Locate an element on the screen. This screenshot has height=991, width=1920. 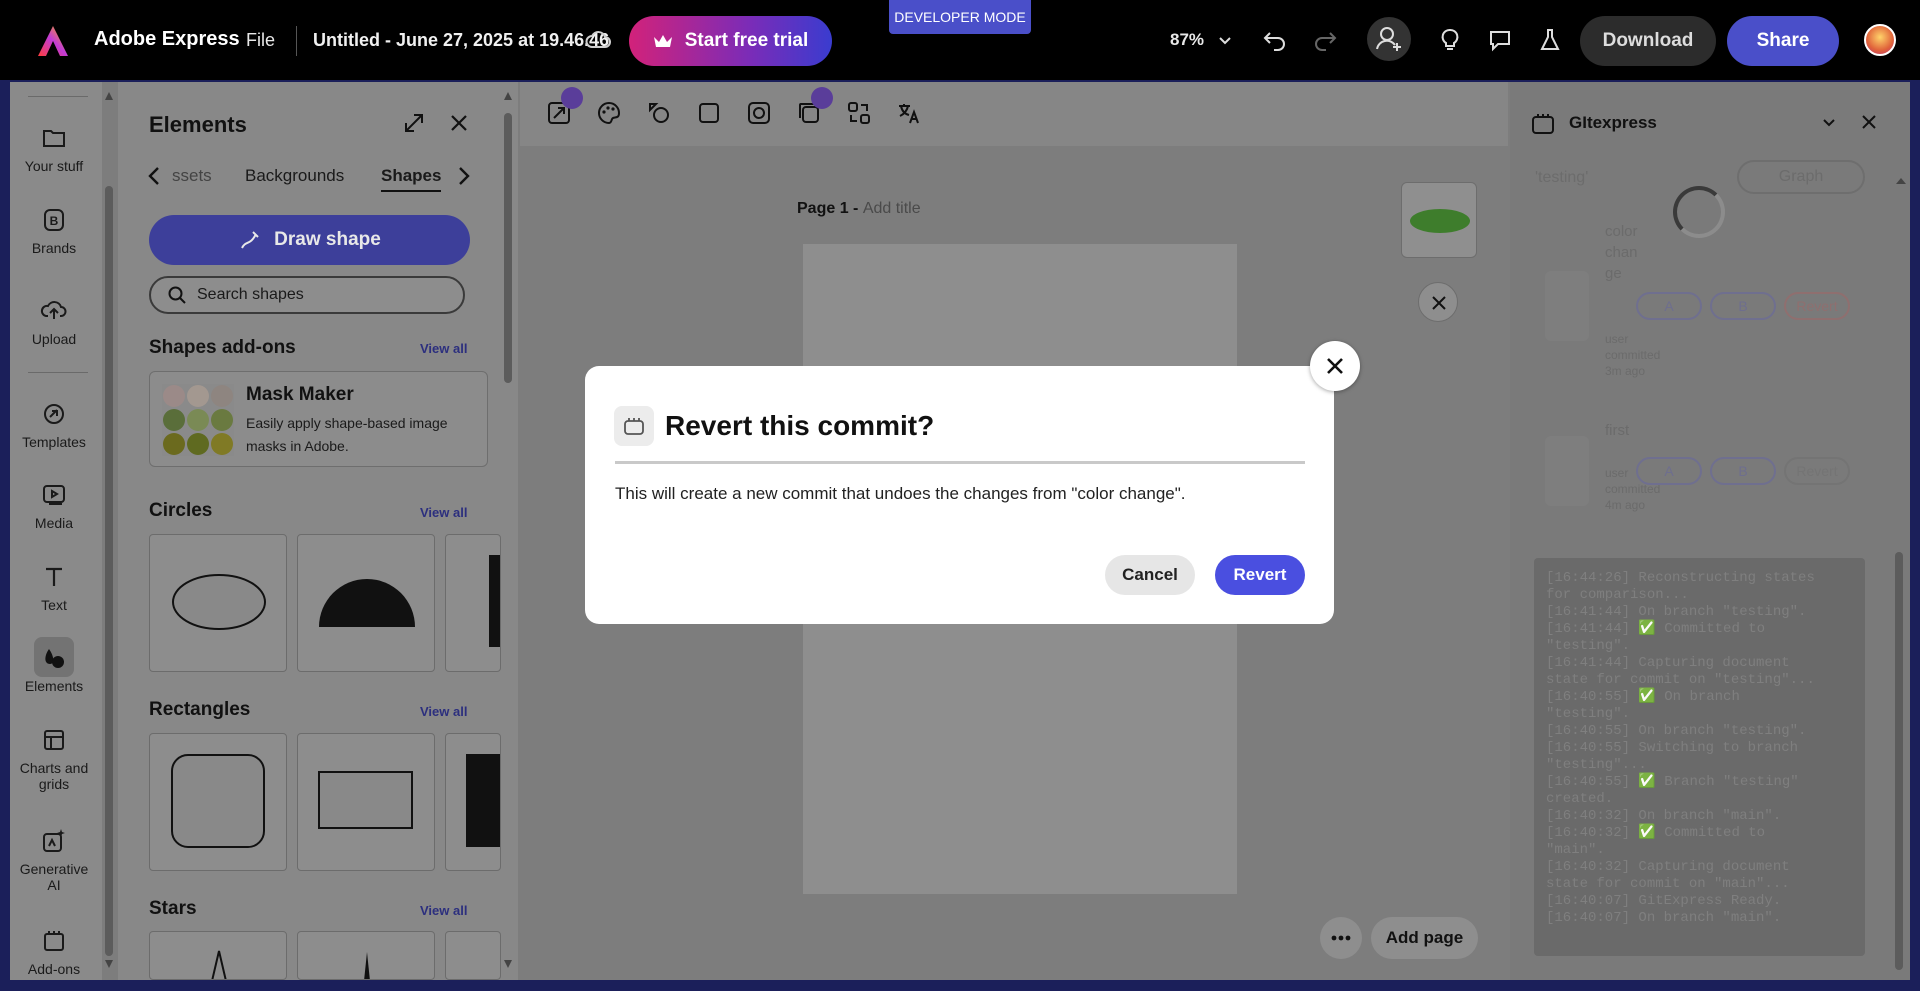
more-options-button is located at coordinates (1341, 938).